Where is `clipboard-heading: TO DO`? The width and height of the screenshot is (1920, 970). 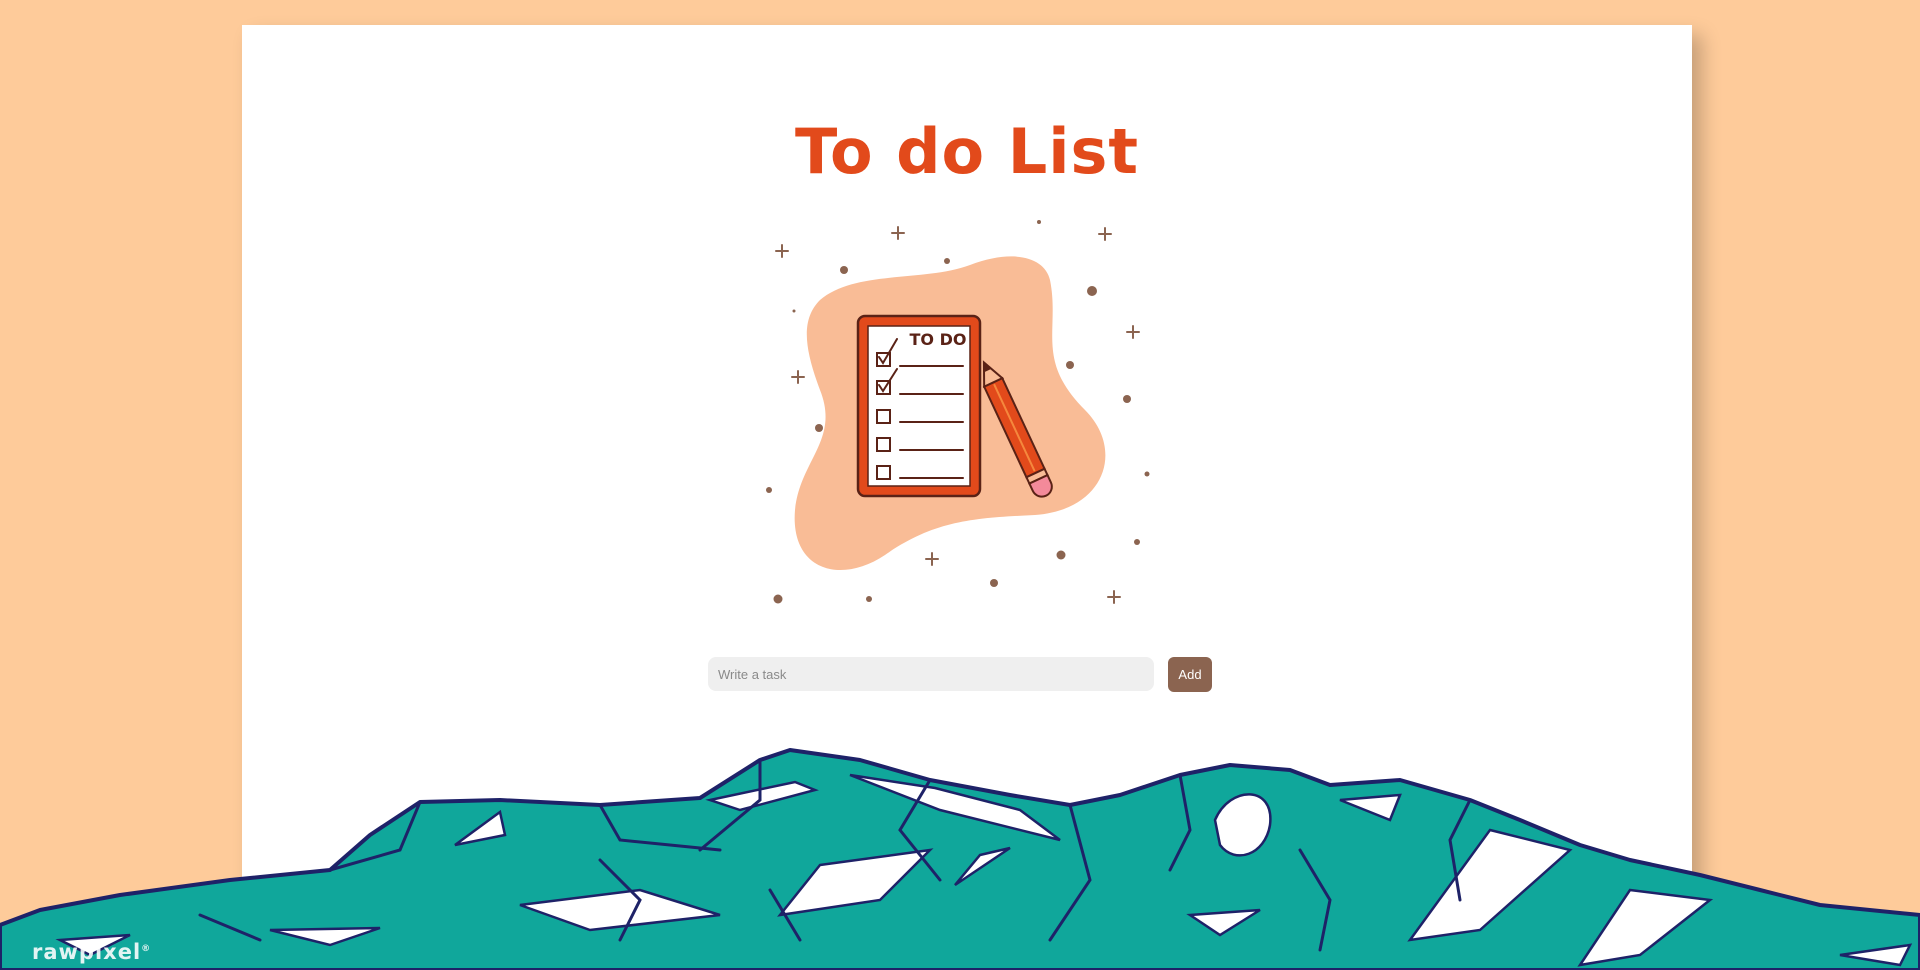
clipboard-heading: TO DO is located at coordinates (938, 339).